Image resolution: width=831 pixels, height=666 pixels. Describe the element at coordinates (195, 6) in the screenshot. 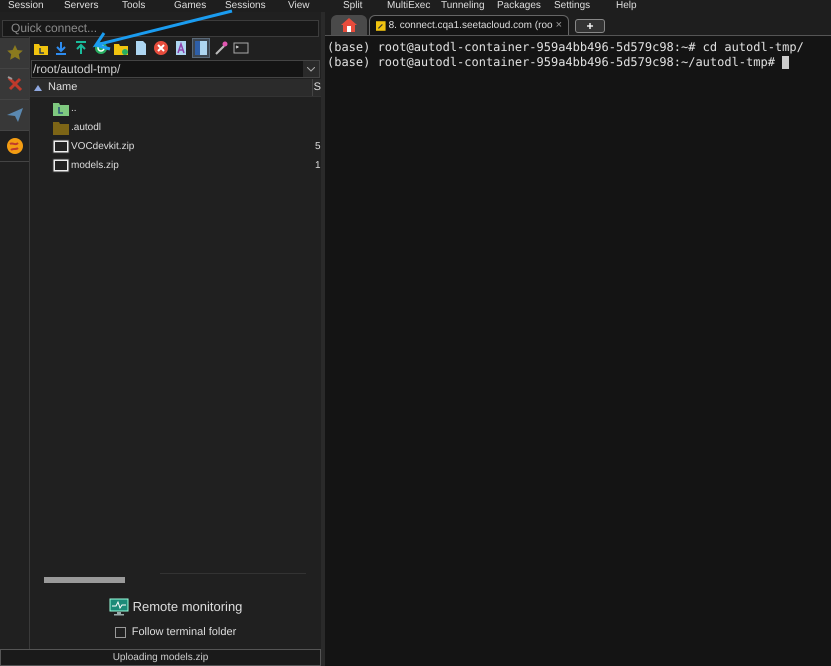

I see `menu-item: Games` at that location.